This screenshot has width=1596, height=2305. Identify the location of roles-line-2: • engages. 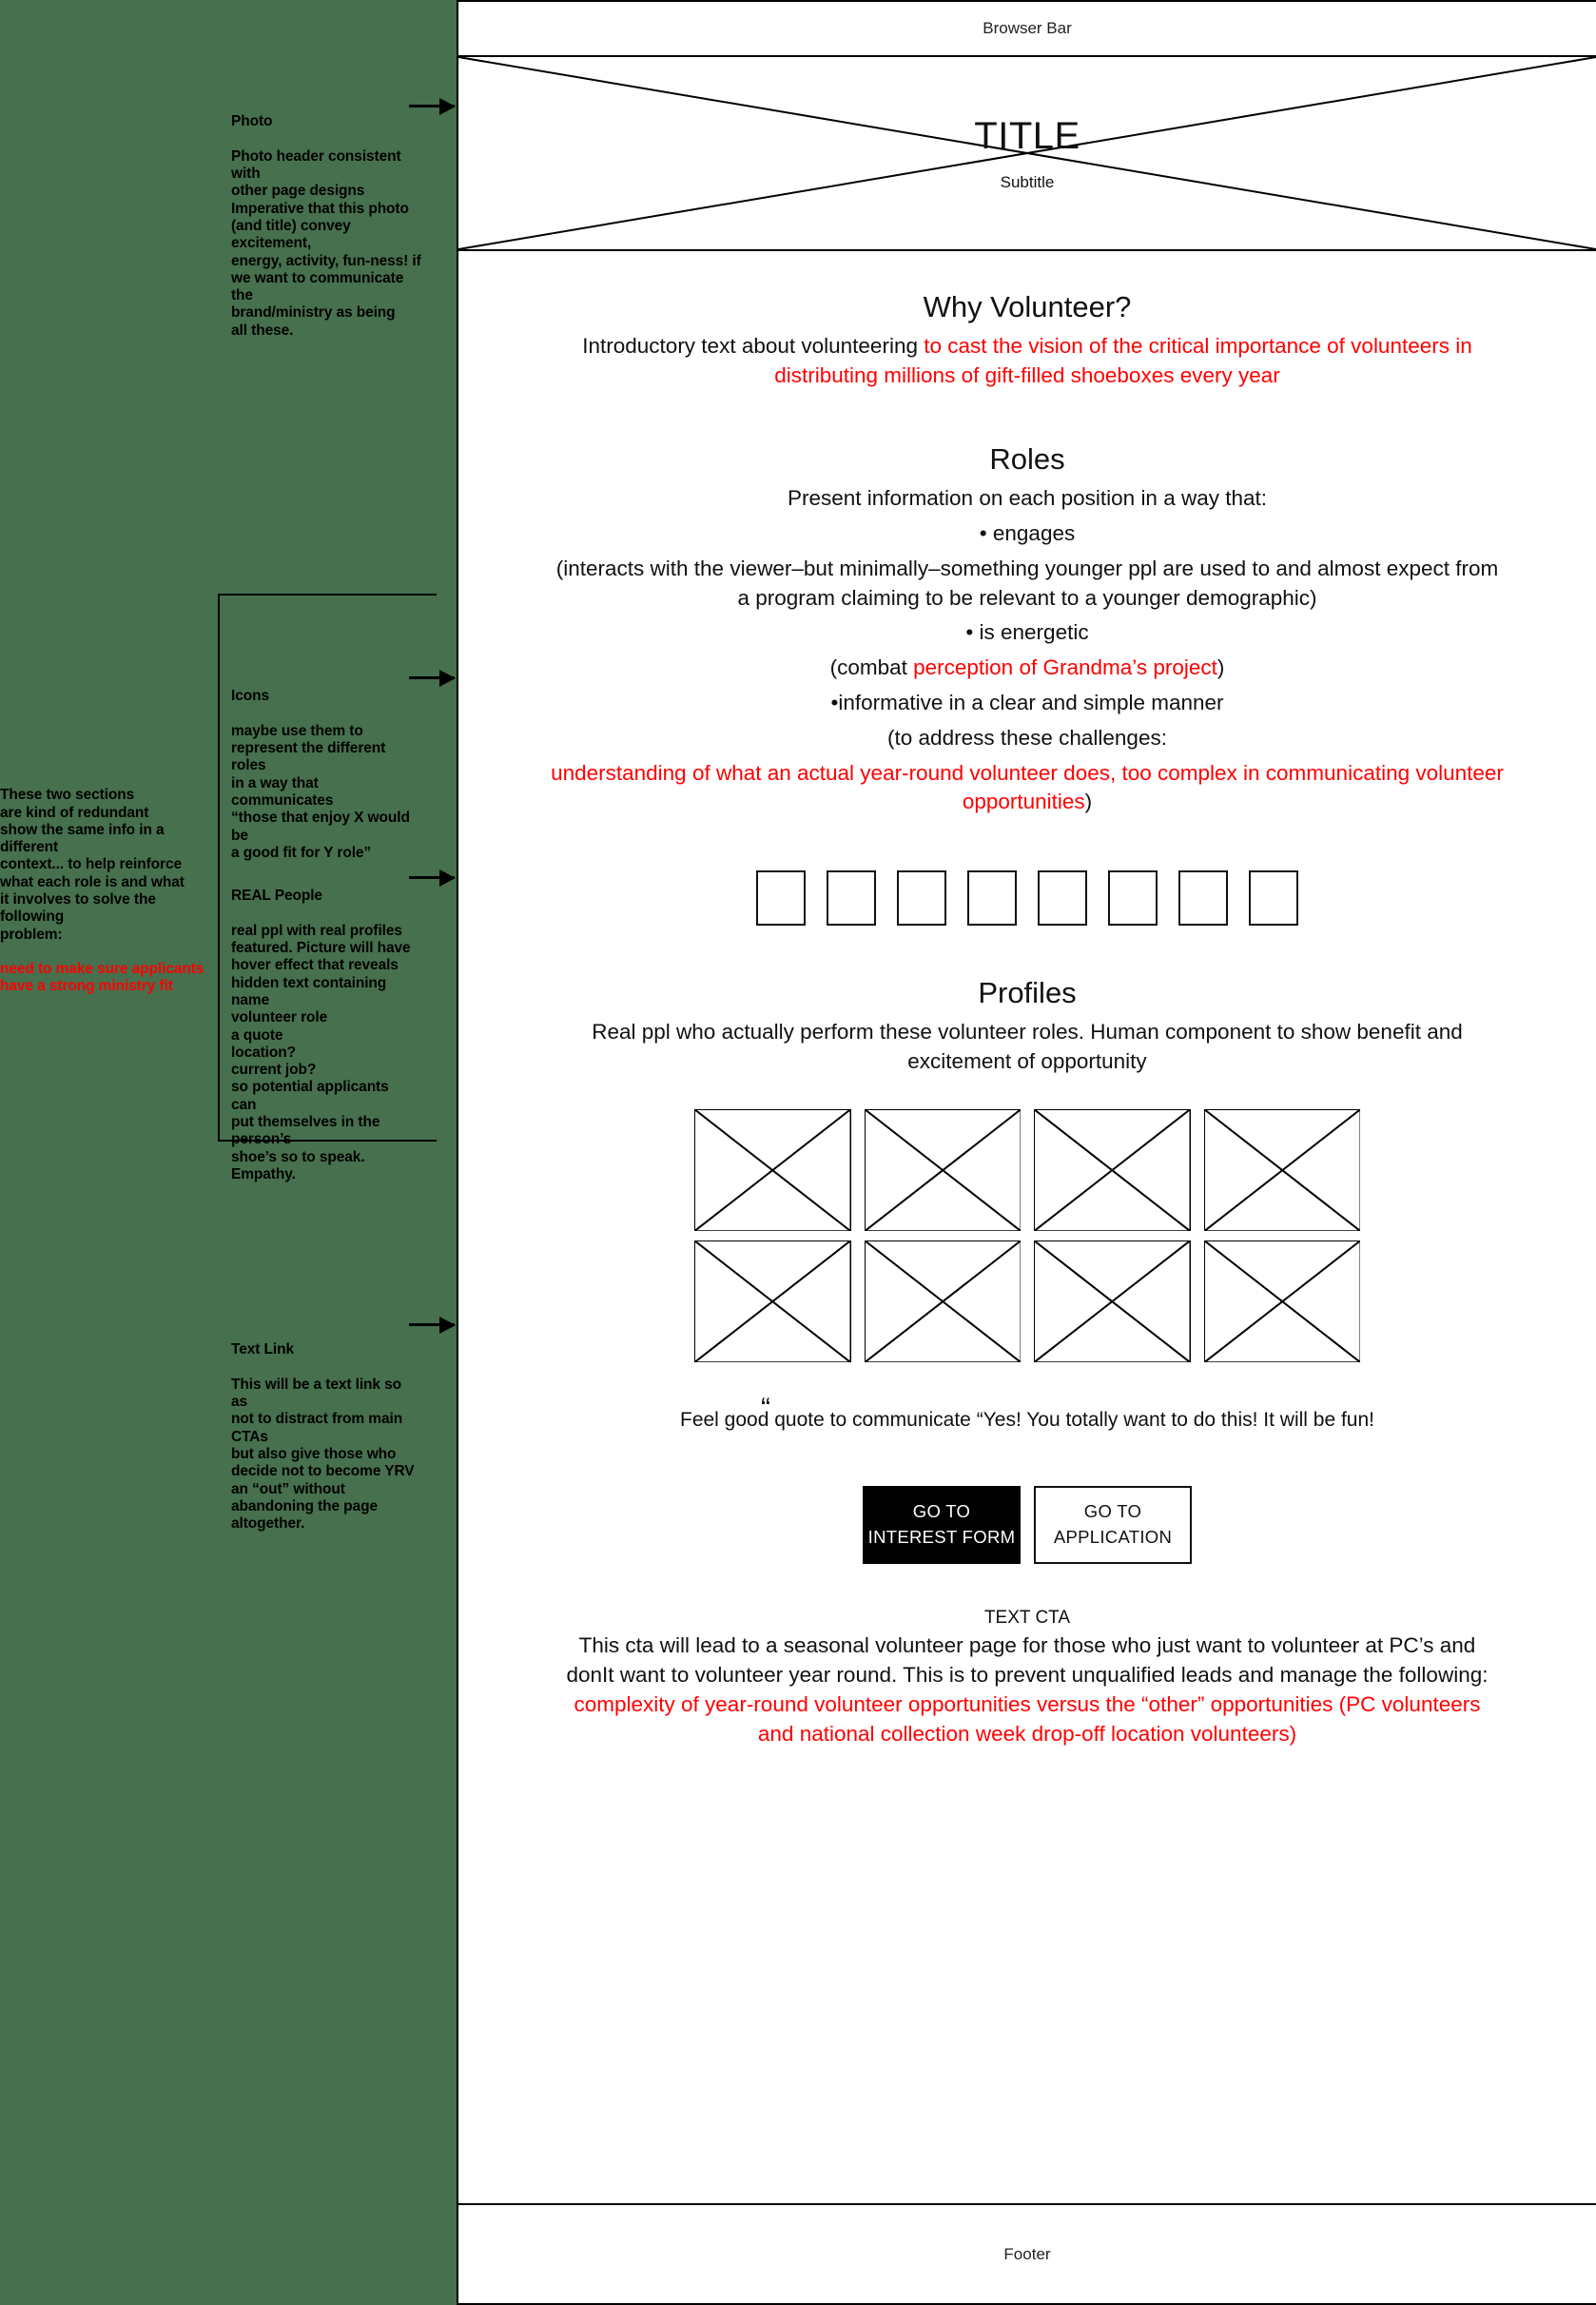
(1028, 532).